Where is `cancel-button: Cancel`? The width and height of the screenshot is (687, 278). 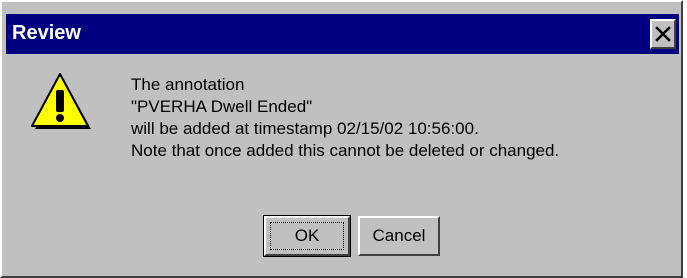
cancel-button: Cancel is located at coordinates (399, 236).